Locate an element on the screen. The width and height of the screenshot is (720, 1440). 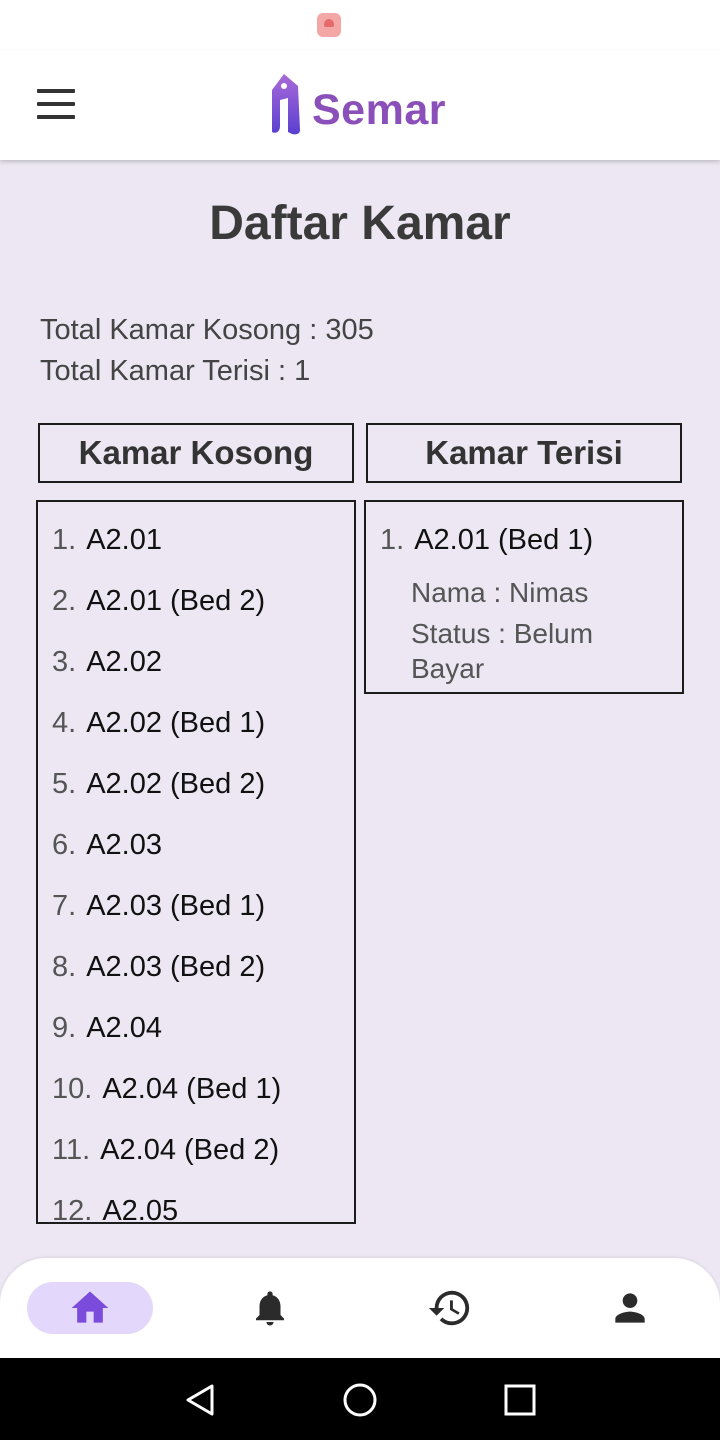
home-circle-icon is located at coordinates (360, 1400).